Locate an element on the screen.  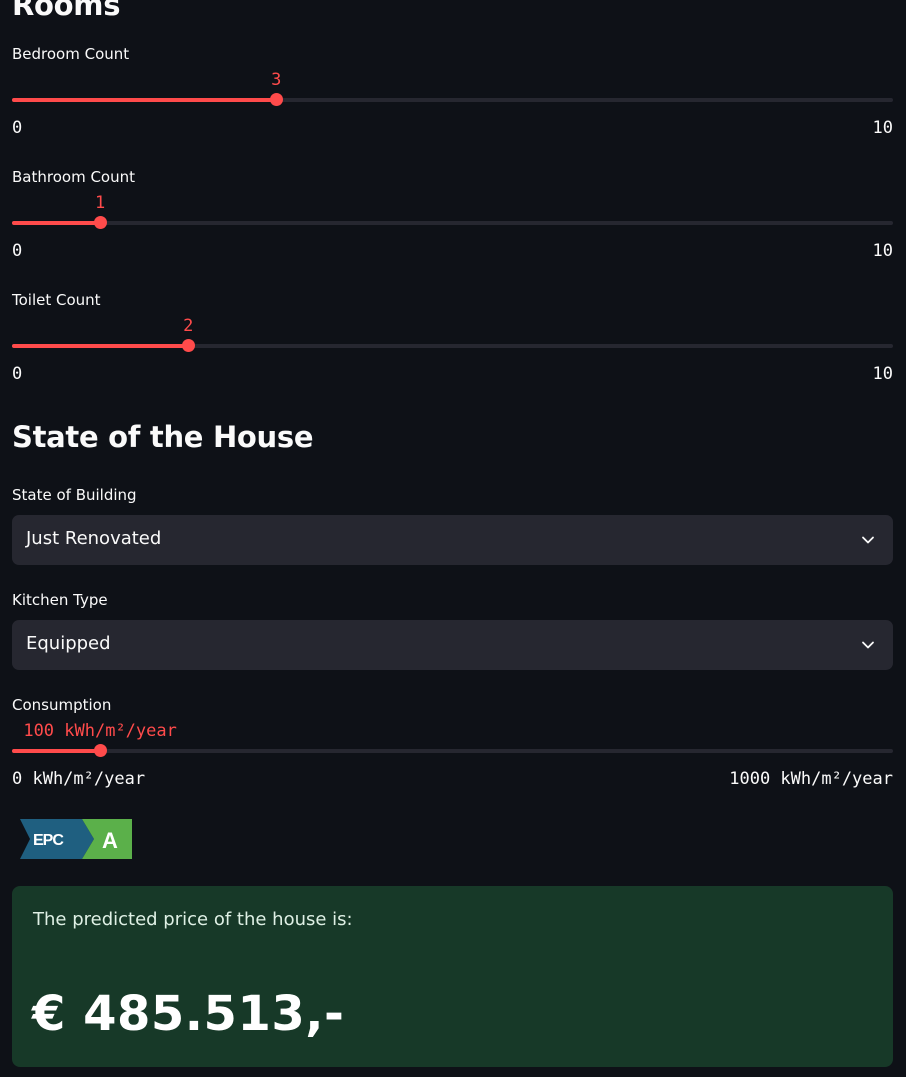
kitchen-type-select: Equipped is located at coordinates (452, 645).